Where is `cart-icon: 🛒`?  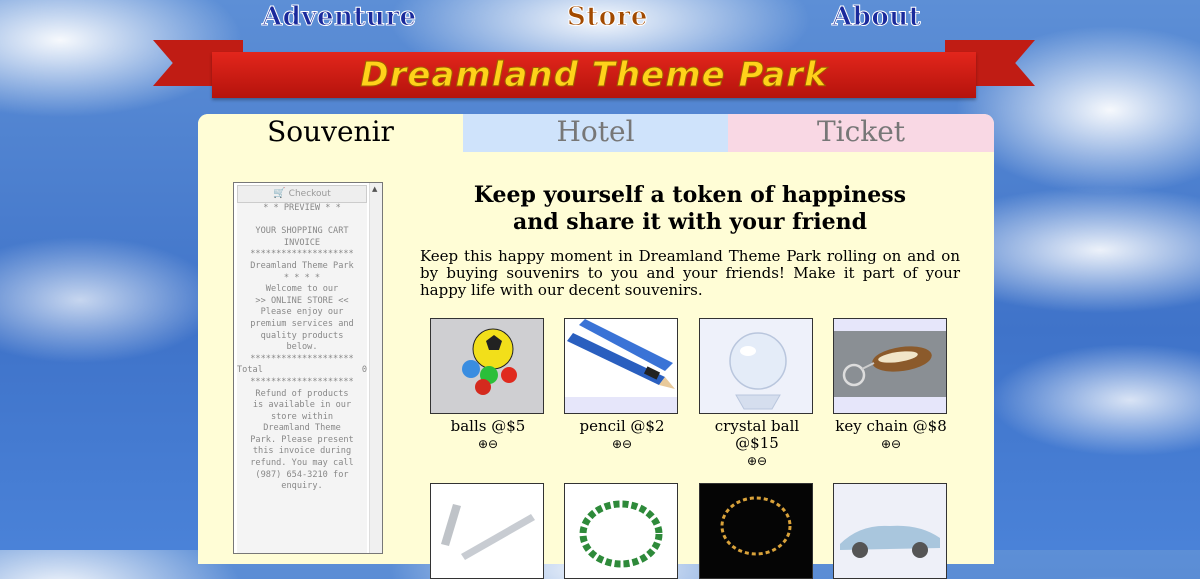 cart-icon: 🛒 is located at coordinates (279, 193).